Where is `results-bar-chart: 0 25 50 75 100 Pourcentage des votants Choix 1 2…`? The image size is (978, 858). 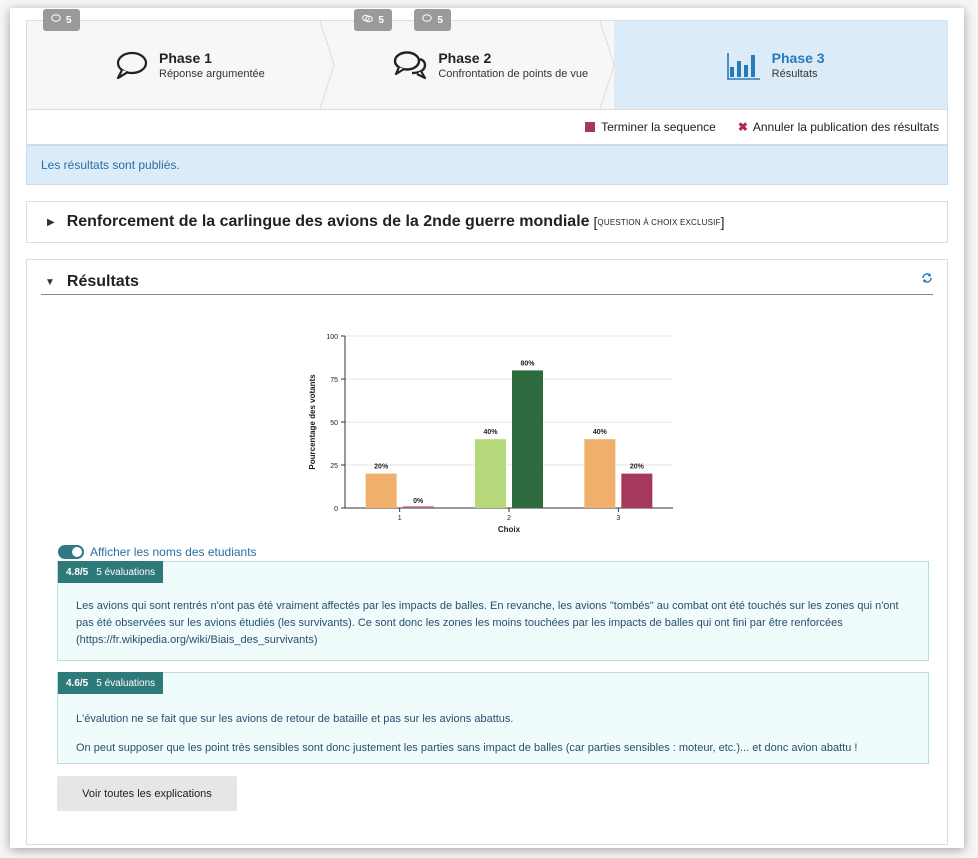 results-bar-chart: 0 25 50 75 100 Pourcentage des votants Choix 1 2… is located at coordinates (490, 434).